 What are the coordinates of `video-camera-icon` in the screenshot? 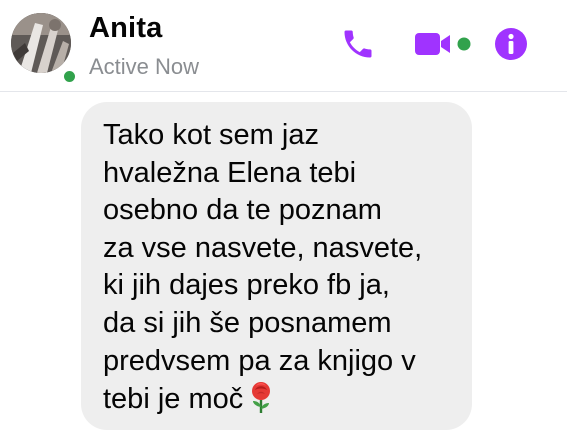 It's located at (443, 44).